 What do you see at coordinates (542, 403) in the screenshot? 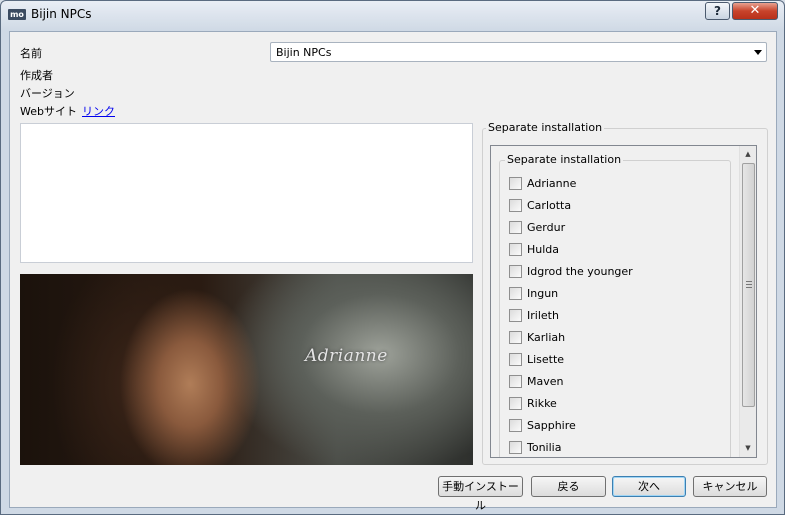
I see `option-label: Rikke` at bounding box center [542, 403].